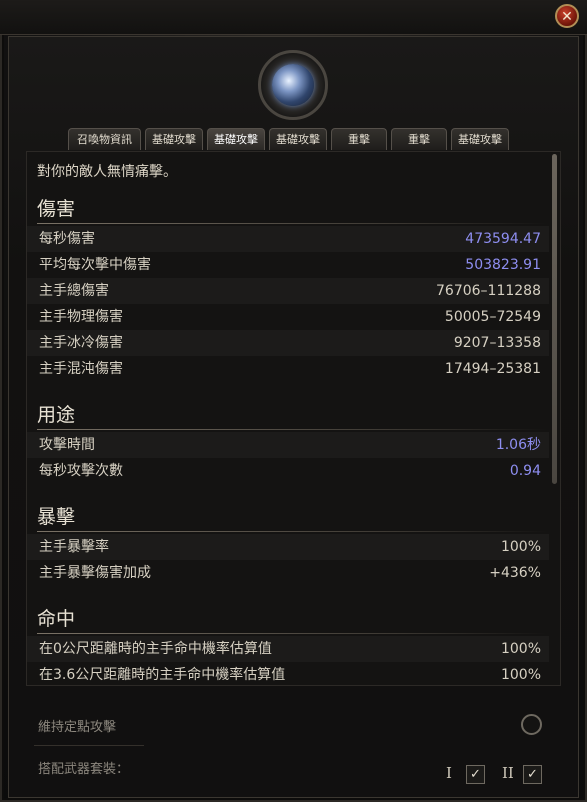 Image resolution: width=587 pixels, height=802 pixels. I want to click on stat-label: 主手混沌傷害, so click(81, 369).